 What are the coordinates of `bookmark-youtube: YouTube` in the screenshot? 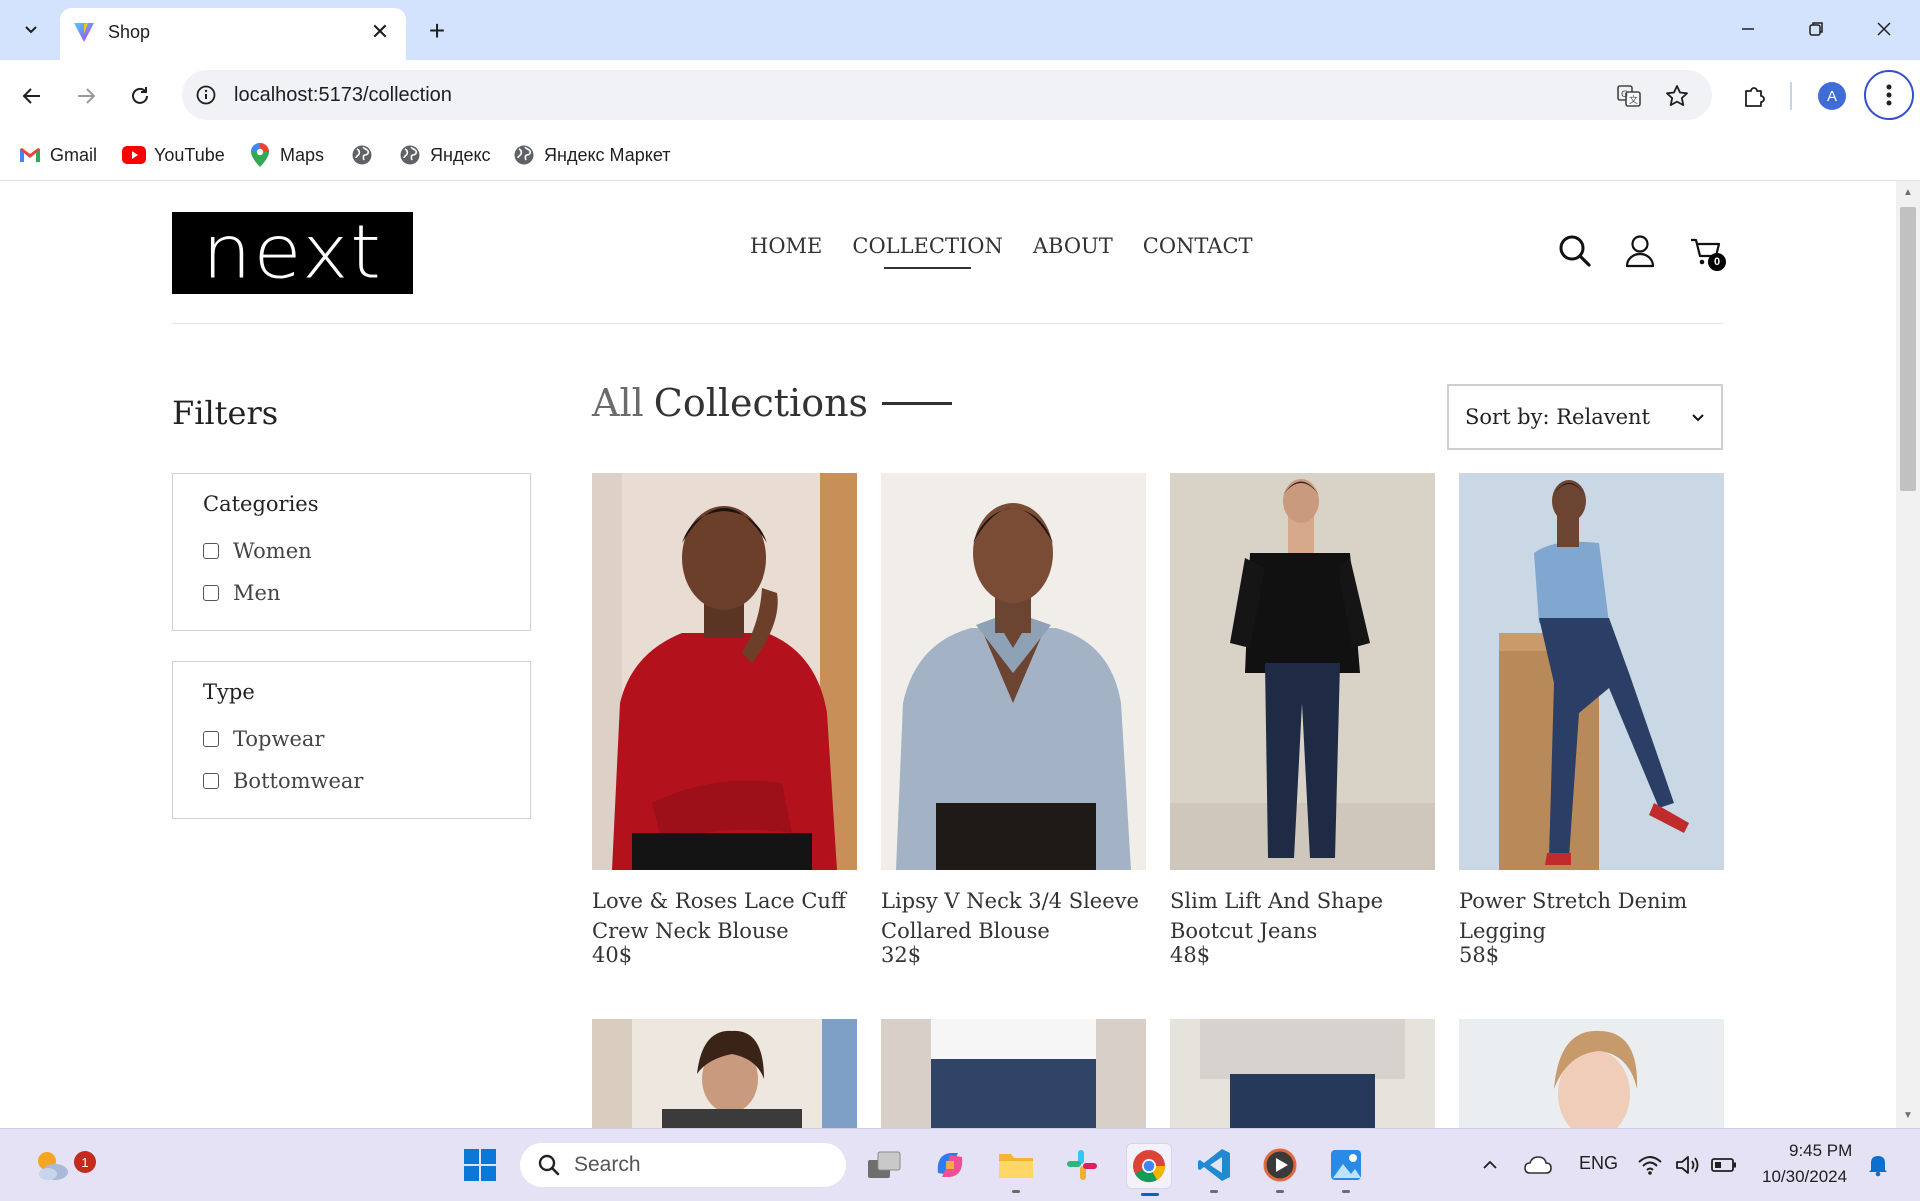 It's located at (173, 155).